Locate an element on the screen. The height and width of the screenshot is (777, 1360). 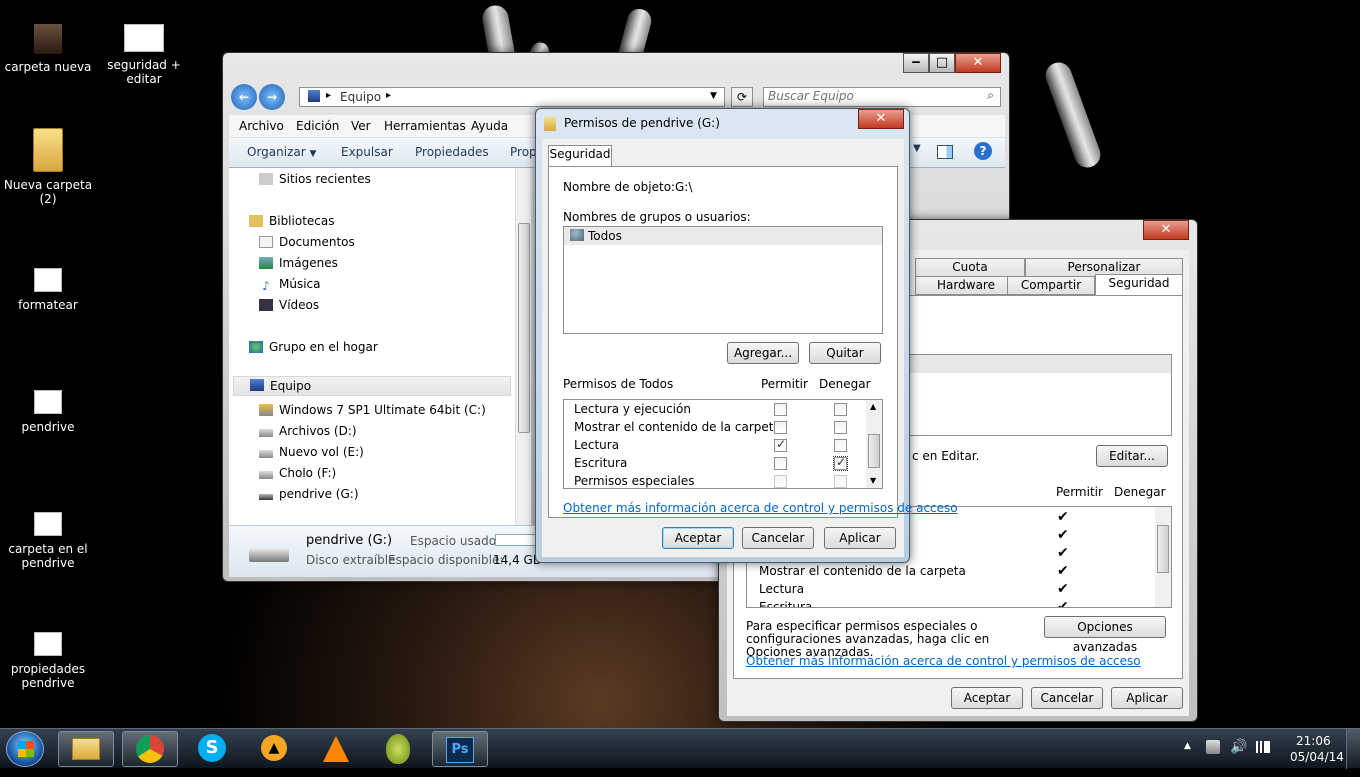
desktop-icon-nueva-carpeta-2: Nueva carpeta (2) is located at coordinates (48, 167).